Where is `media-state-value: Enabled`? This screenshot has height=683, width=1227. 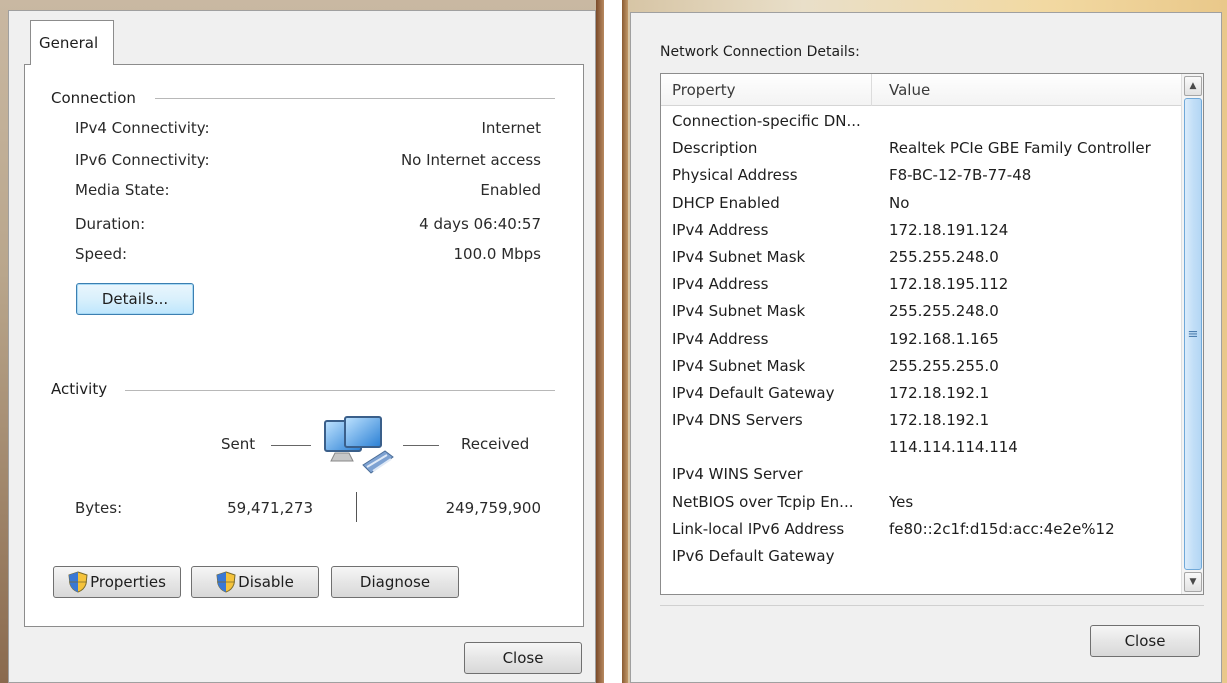
media-state-value: Enabled is located at coordinates (510, 190).